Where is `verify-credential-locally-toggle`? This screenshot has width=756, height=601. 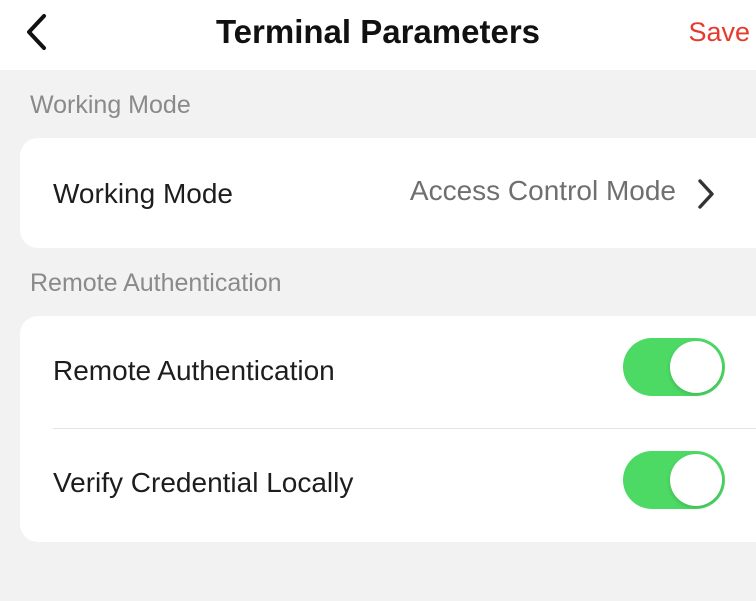 verify-credential-locally-toggle is located at coordinates (674, 480).